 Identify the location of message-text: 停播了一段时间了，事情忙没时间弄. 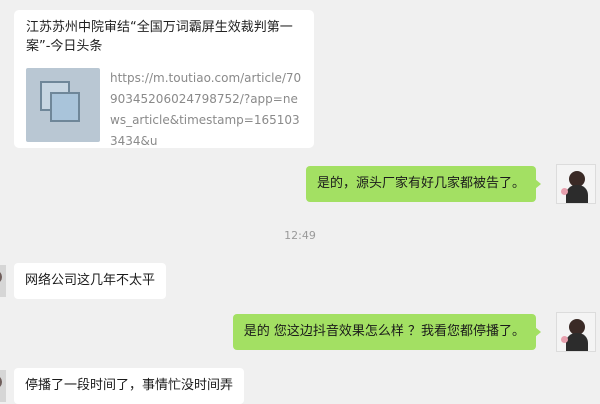
(129, 385).